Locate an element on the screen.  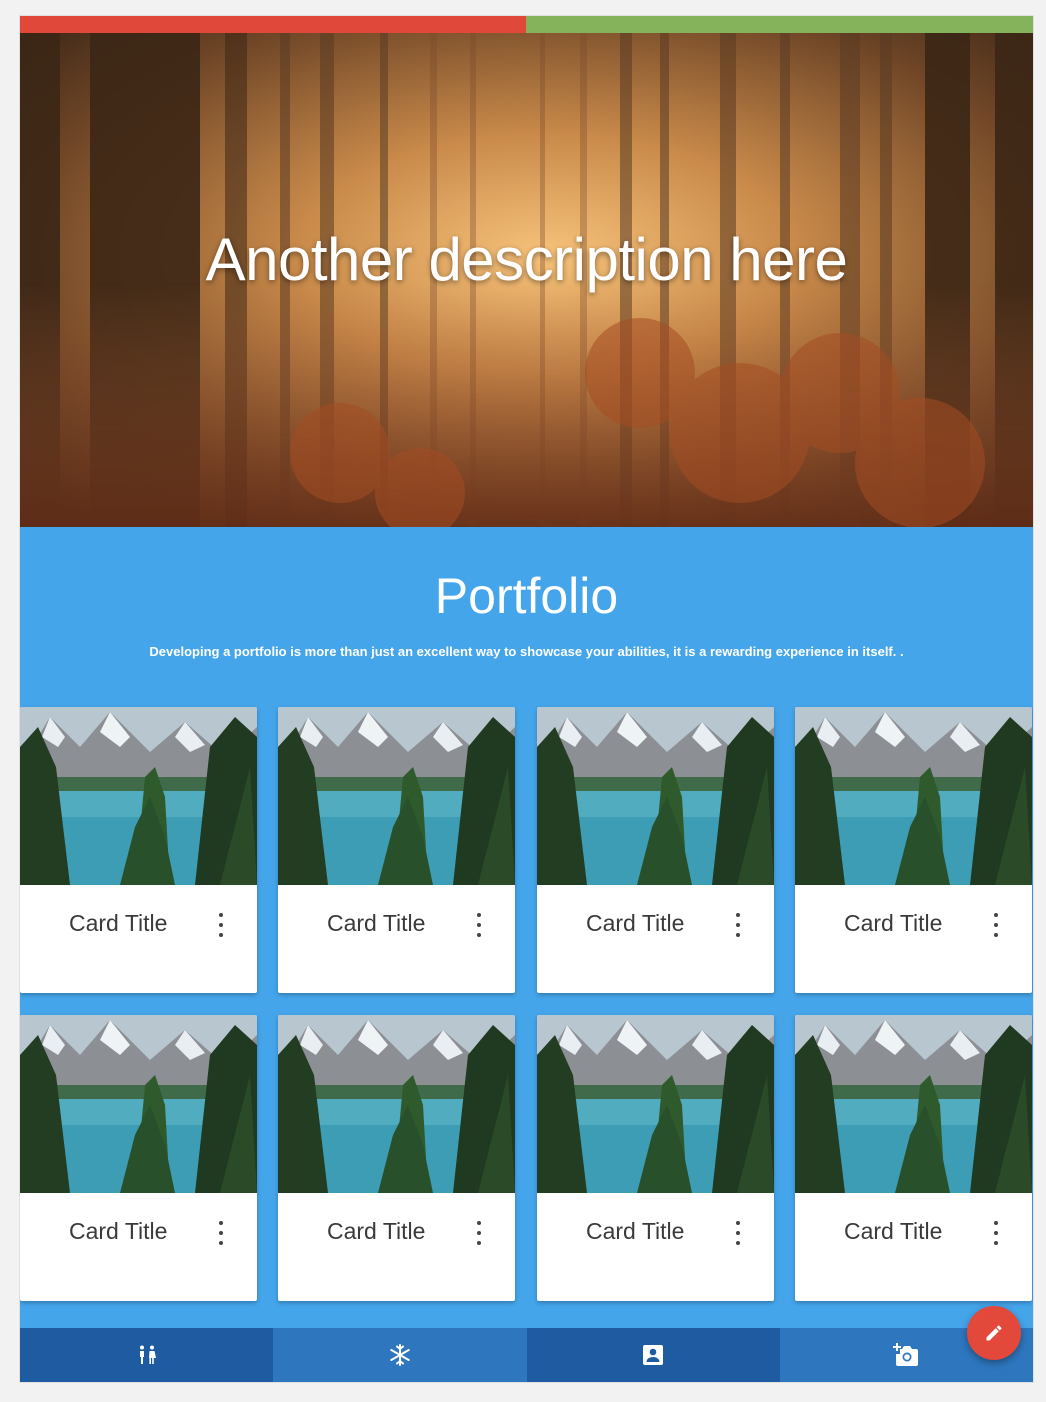
top-color-bar is located at coordinates (526, 24).